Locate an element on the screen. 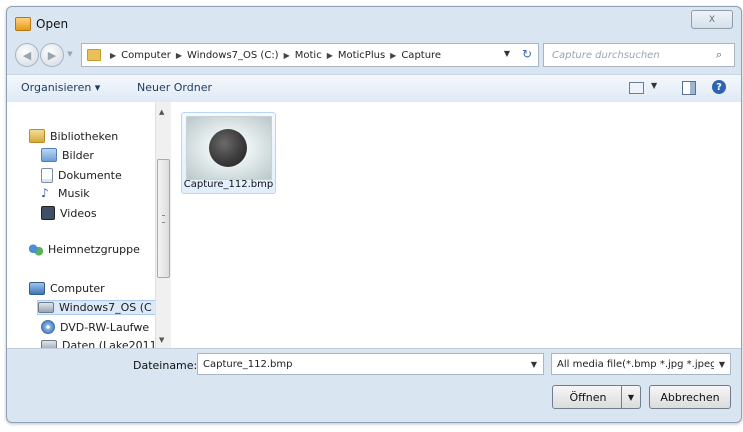  sidebar-item-label: Windows7_OS (C is located at coordinates (105, 307).